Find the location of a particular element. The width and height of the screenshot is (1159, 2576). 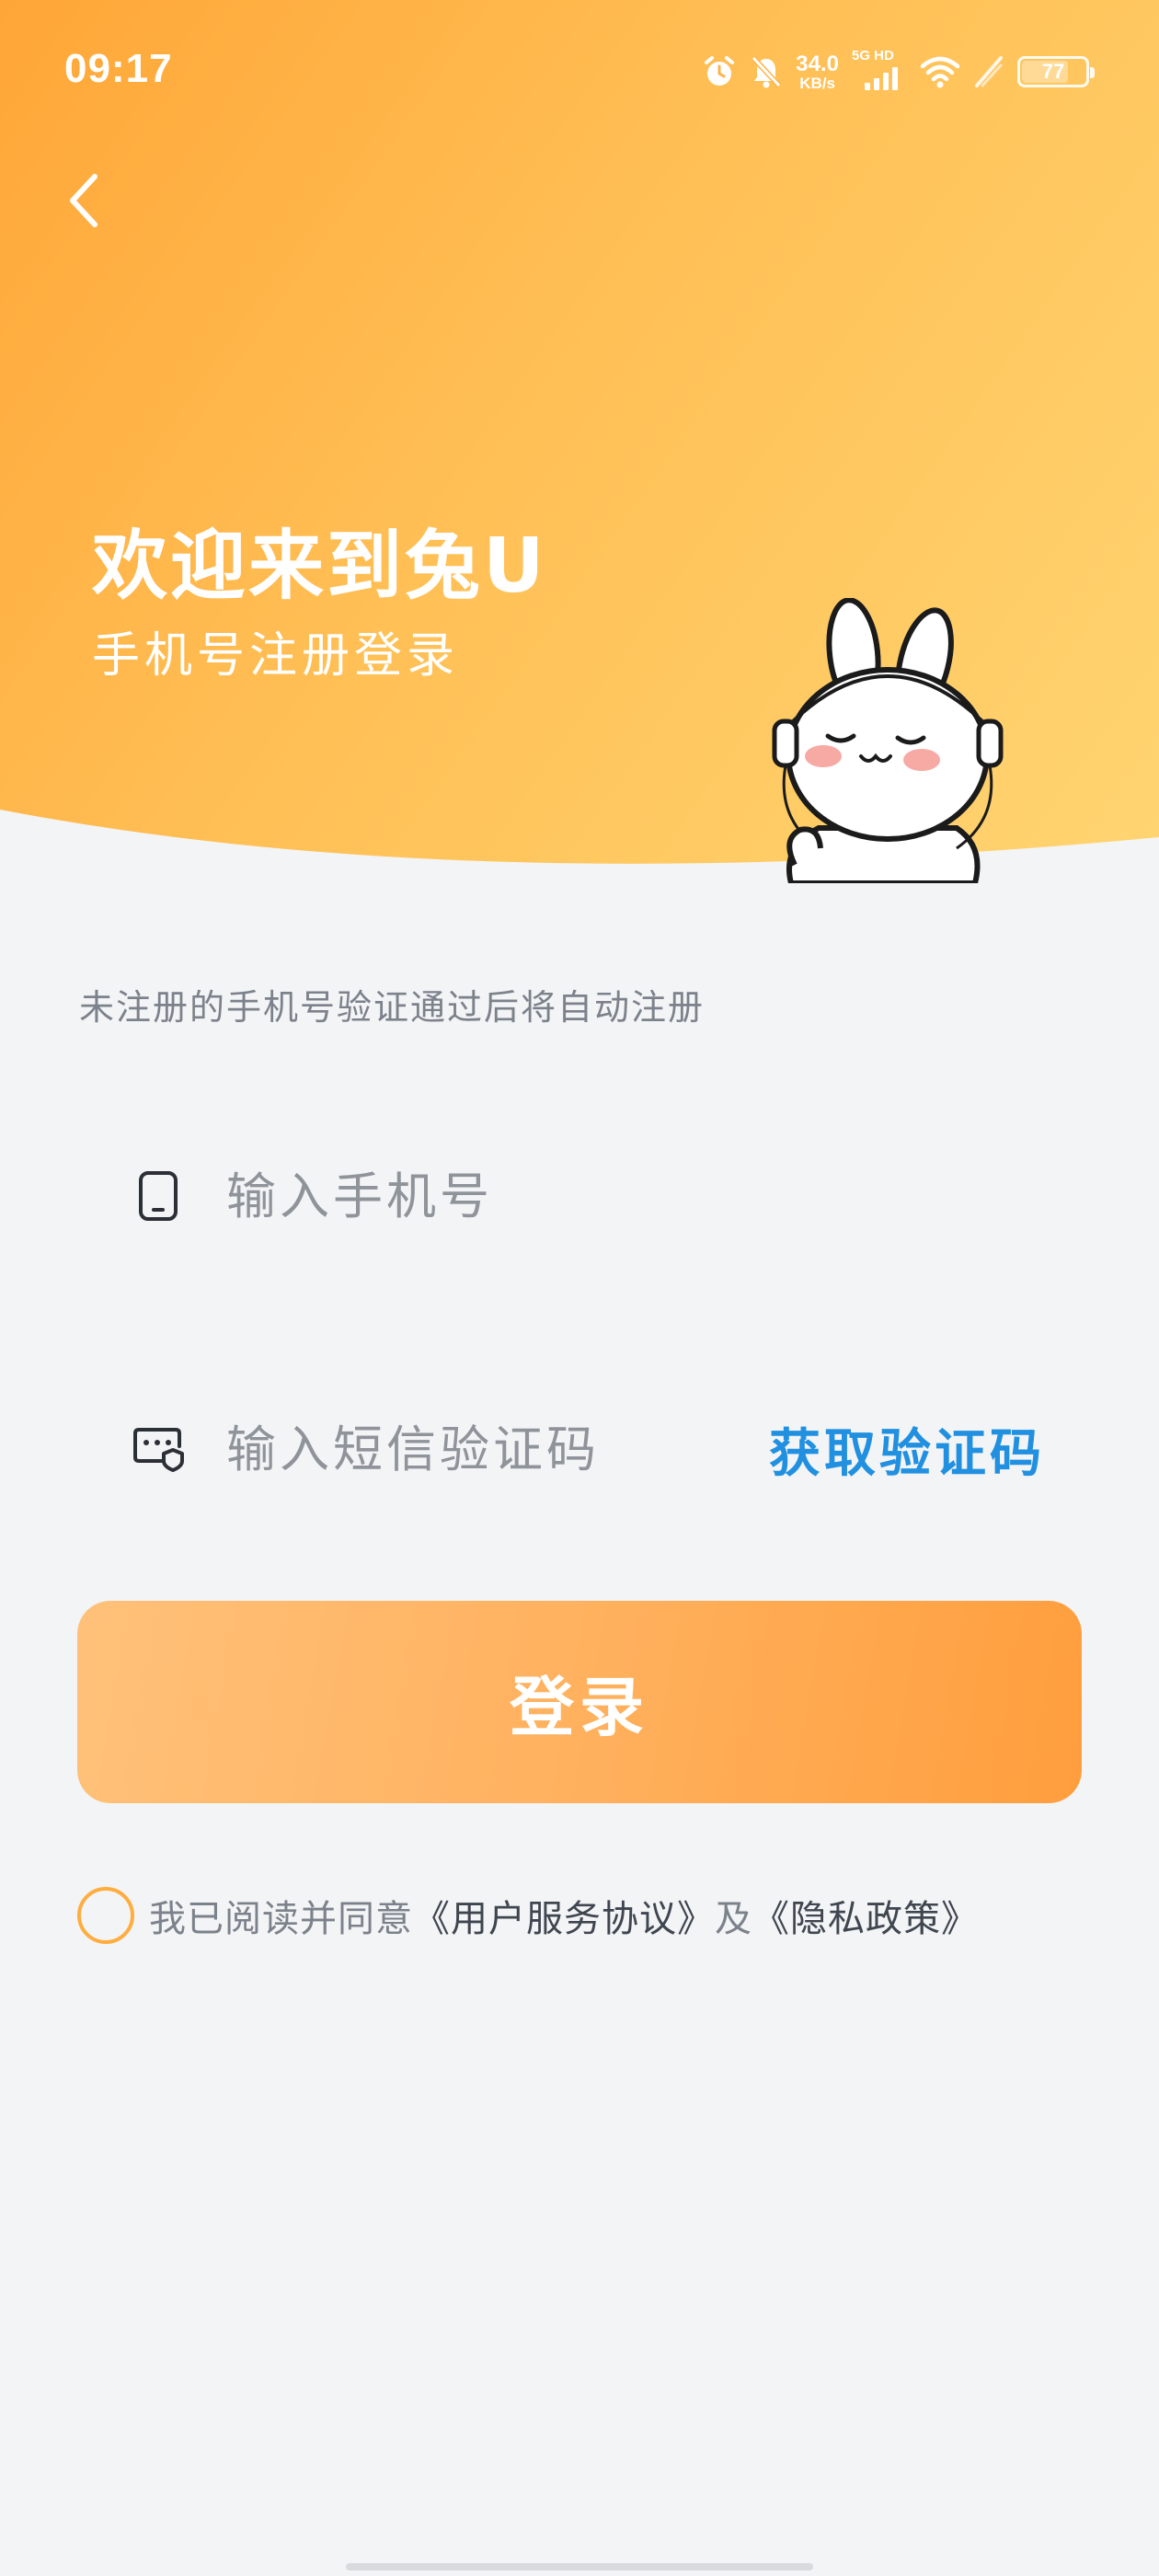

status-time: 09:17 is located at coordinates (118, 68).